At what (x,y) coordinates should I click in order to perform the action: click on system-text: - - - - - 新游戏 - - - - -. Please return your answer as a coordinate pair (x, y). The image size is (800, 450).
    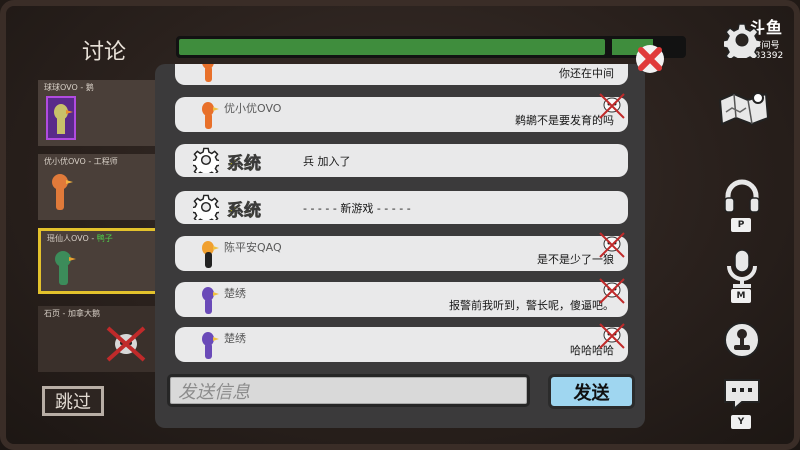
    Looking at the image, I should click on (357, 208).